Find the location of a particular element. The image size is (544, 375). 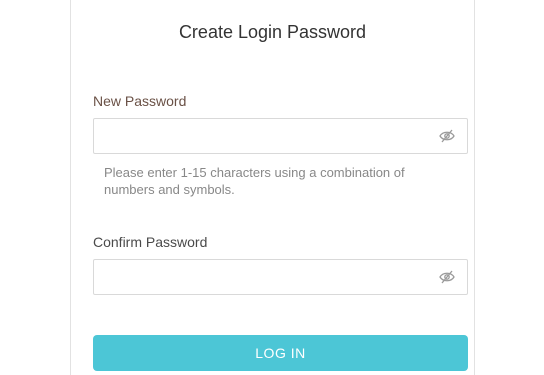

confirm-password-input is located at coordinates (269, 276).